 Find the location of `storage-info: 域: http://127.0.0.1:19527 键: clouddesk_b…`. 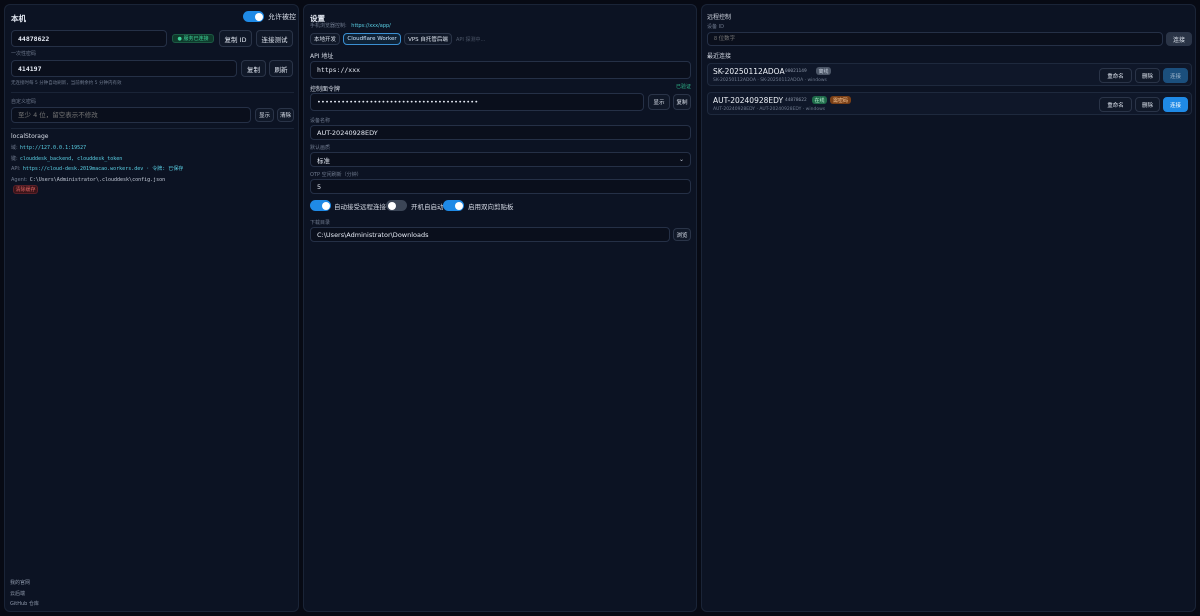

storage-info: 域: http://127.0.0.1:19527 键: clouddesk_b… is located at coordinates (97, 164).